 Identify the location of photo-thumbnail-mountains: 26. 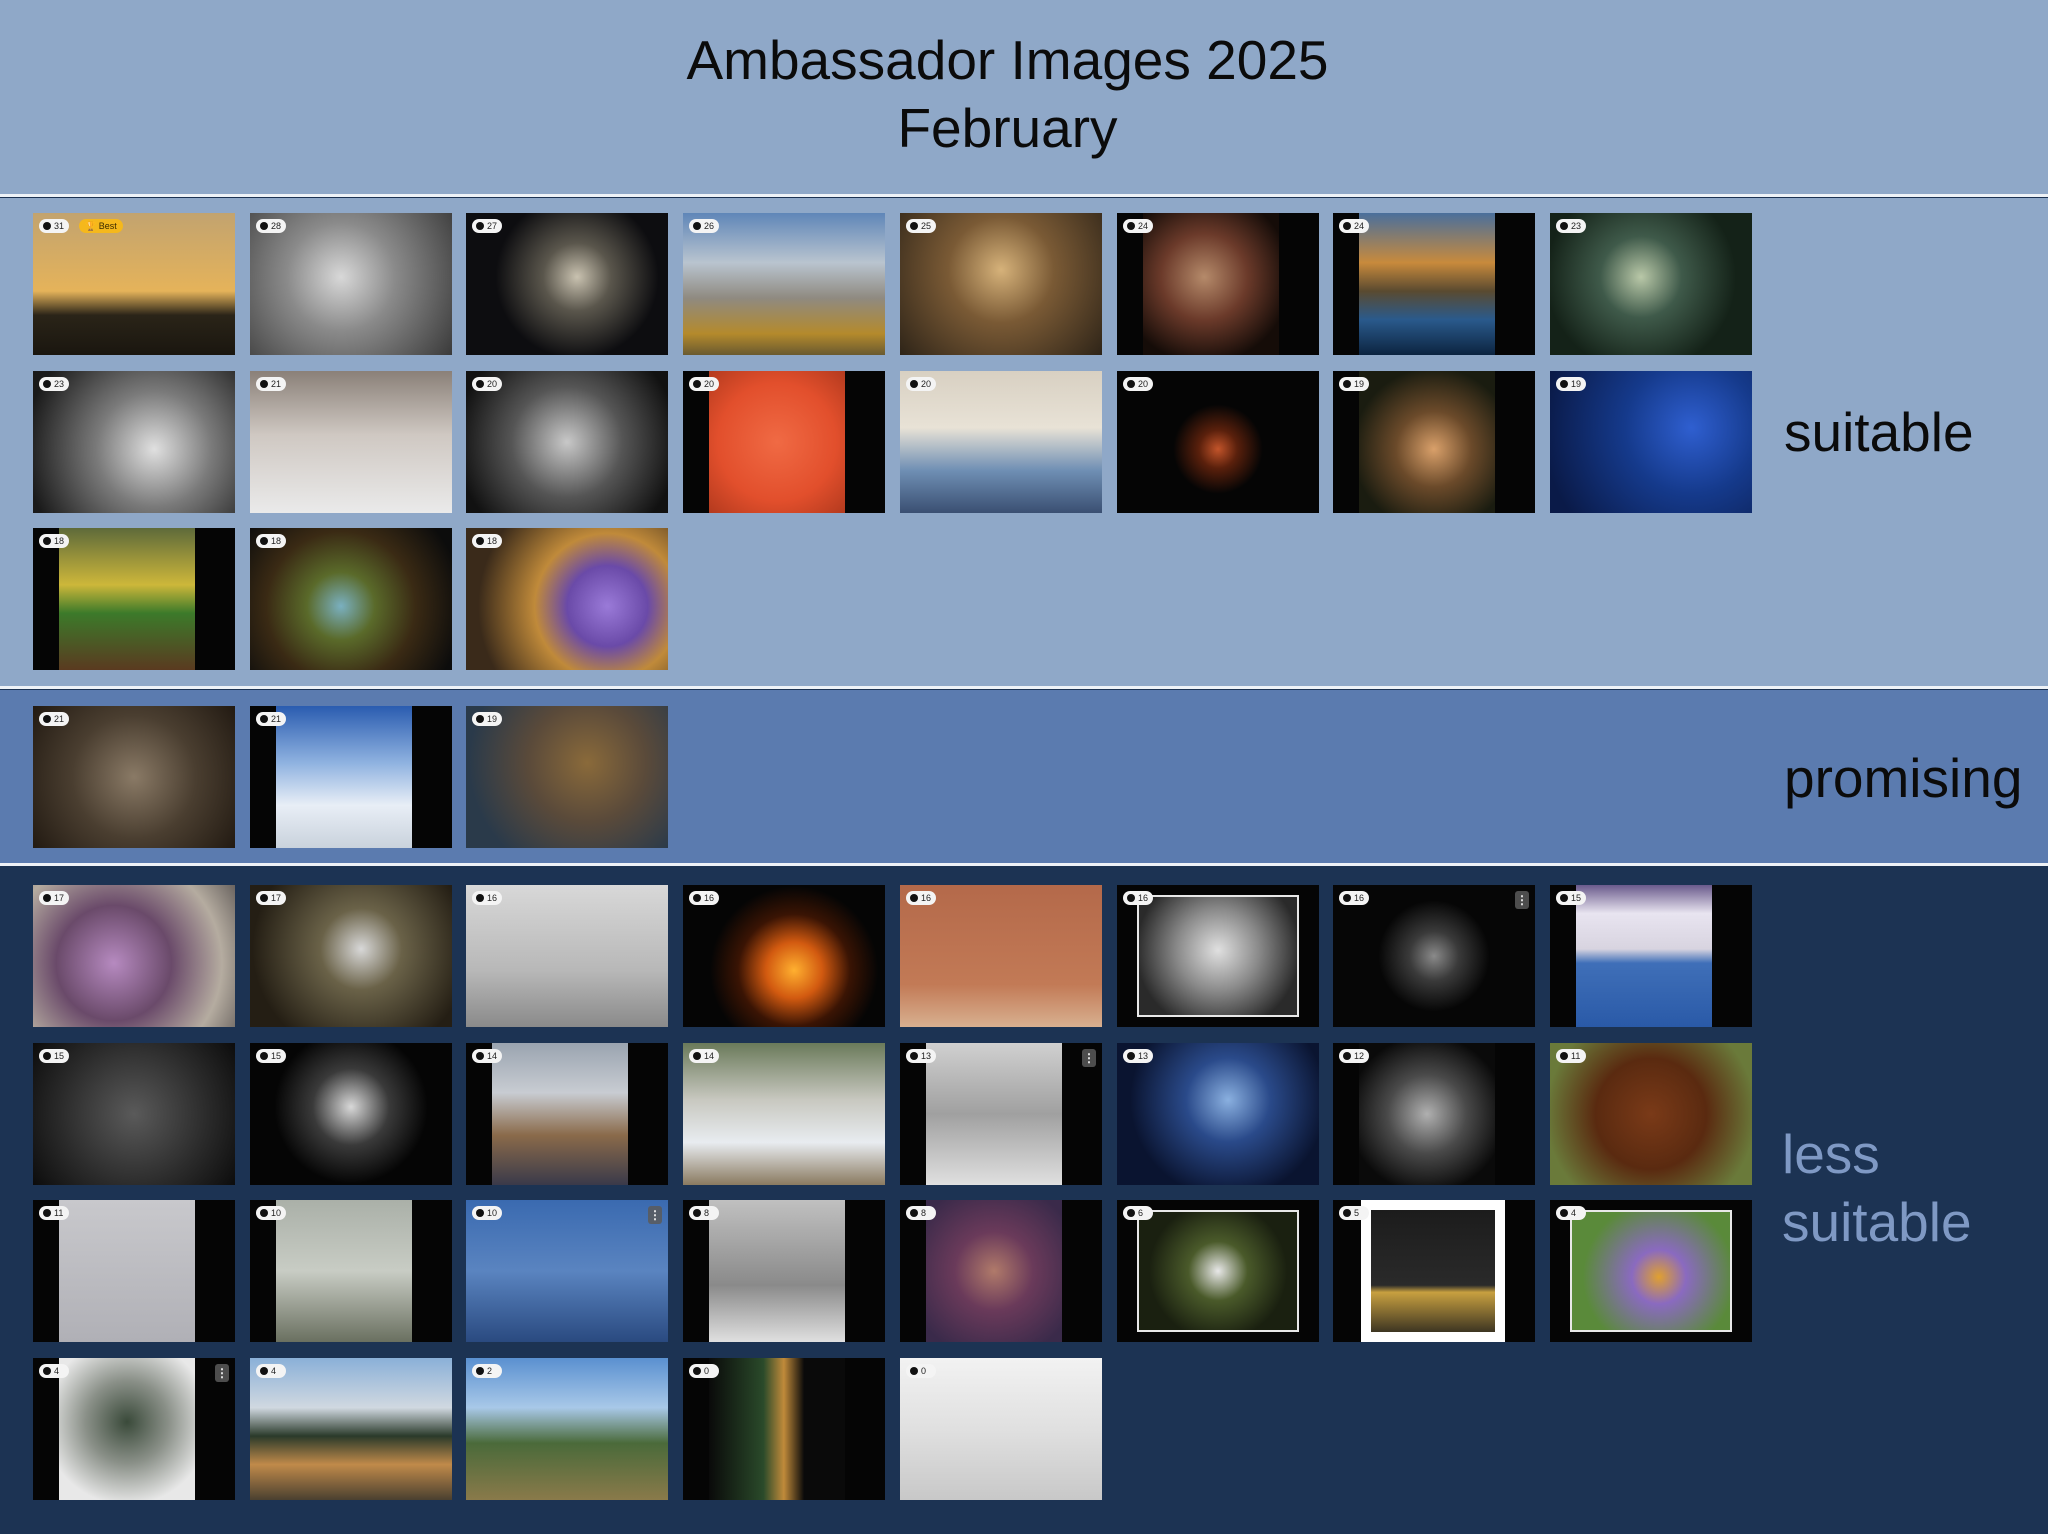
(784, 284).